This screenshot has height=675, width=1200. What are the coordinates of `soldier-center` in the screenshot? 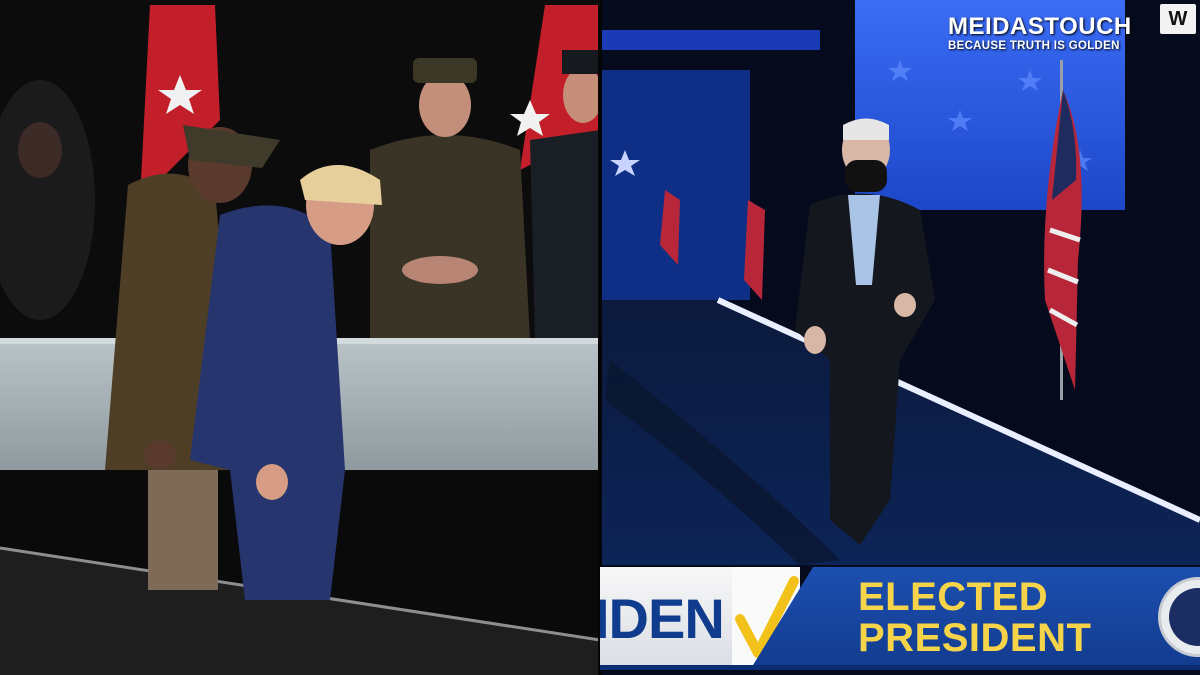 It's located at (450, 237).